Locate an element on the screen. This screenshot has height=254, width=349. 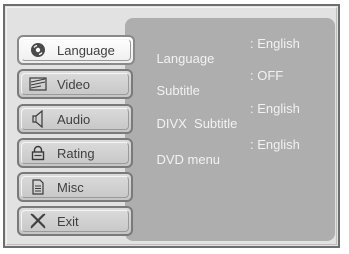
menu-item-rating: Rating is located at coordinates (75, 153).